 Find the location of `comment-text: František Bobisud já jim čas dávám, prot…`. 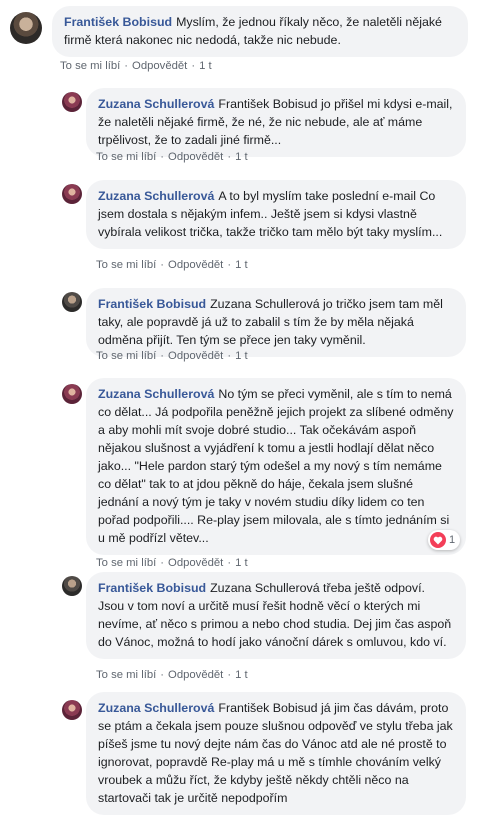

comment-text: František Bobisud já jim čas dávám, prot… is located at coordinates (275, 753).